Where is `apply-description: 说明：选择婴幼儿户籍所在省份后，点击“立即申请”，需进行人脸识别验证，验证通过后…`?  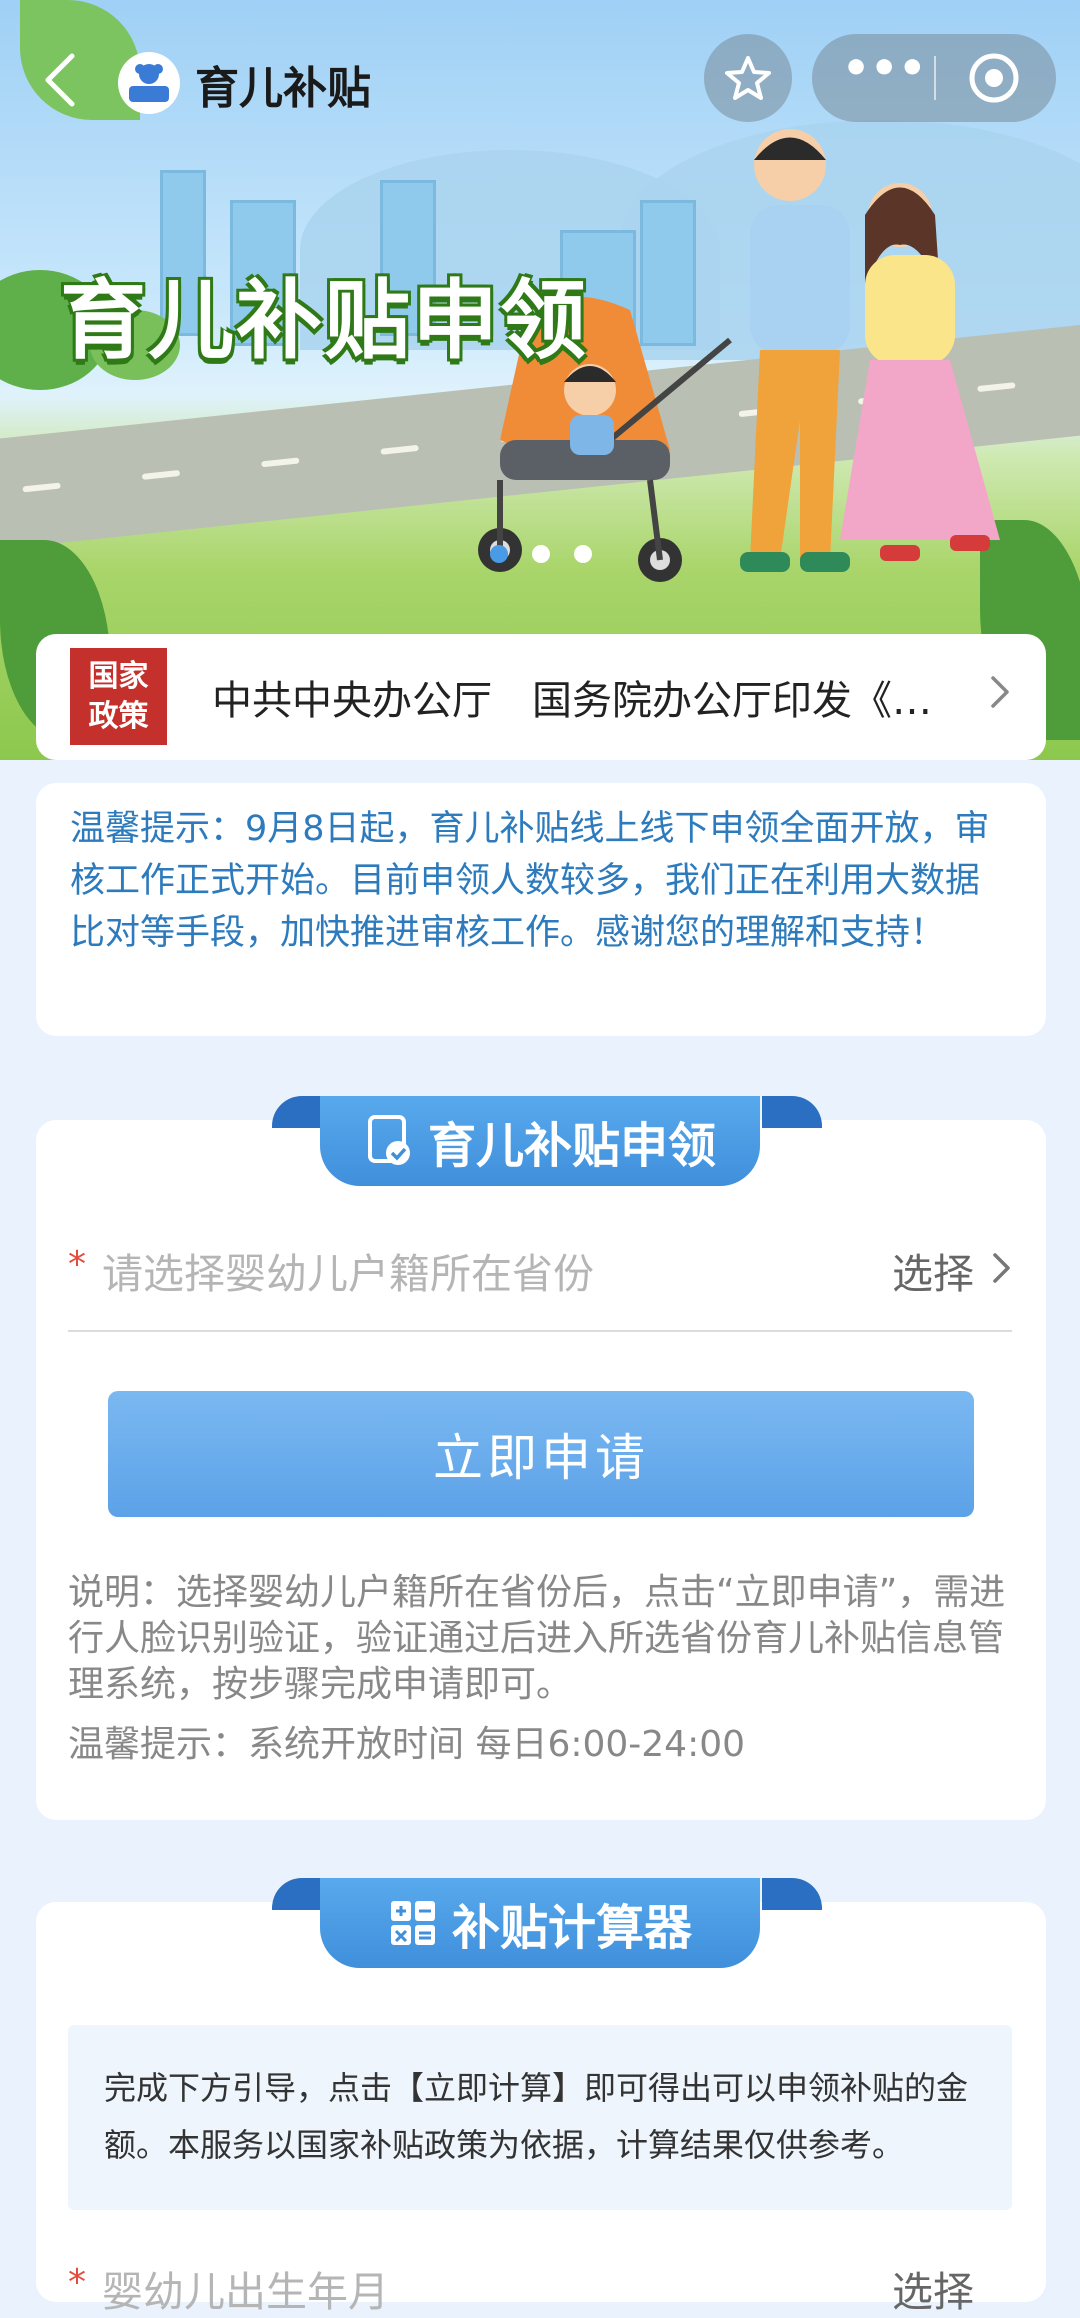 apply-description: 说明：选择婴幼儿户籍所在省份后，点击“立即申请”，需进行人脸识别验证，验证通过后… is located at coordinates (537, 1638).